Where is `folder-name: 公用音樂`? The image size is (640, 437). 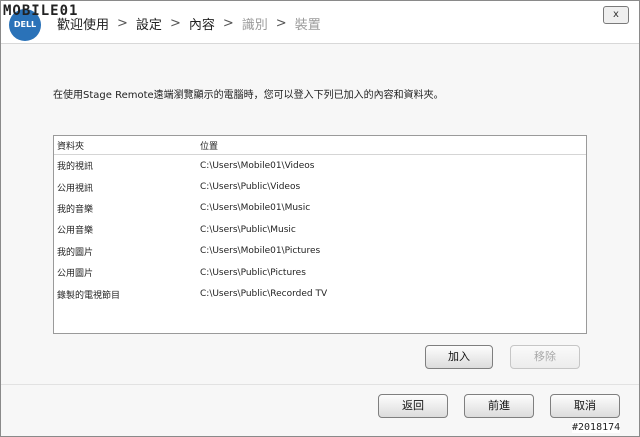 folder-name: 公用音樂 is located at coordinates (75, 231).